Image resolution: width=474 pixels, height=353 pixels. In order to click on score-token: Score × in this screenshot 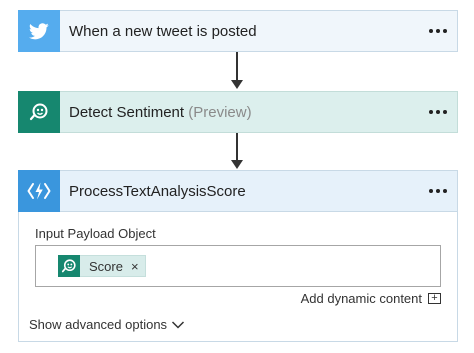, I will do `click(102, 266)`.